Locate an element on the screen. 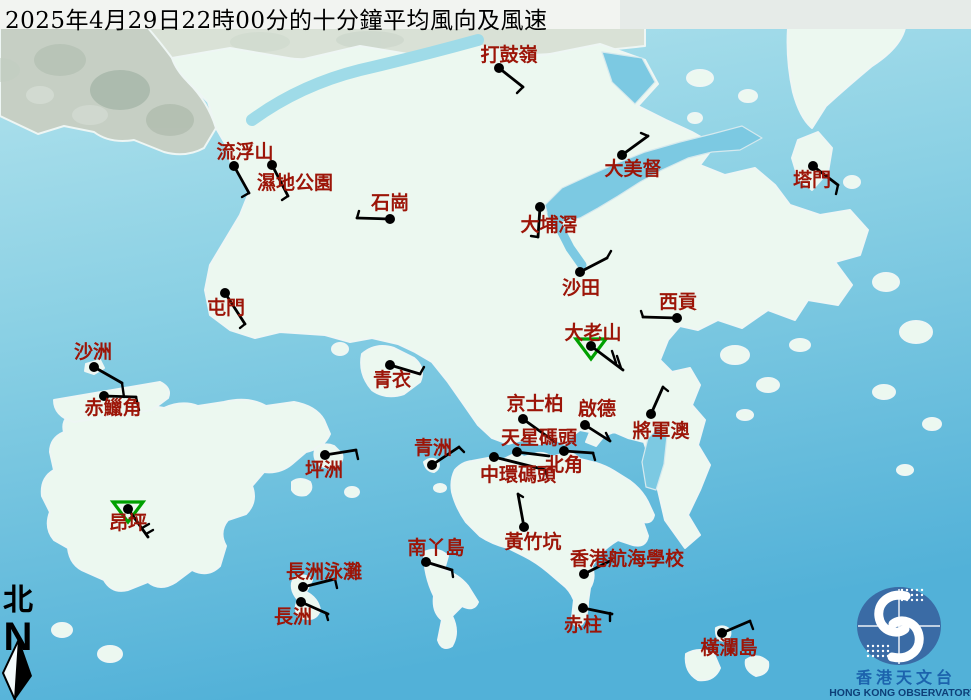  wind-barb-staff is located at coordinates (660, 317).